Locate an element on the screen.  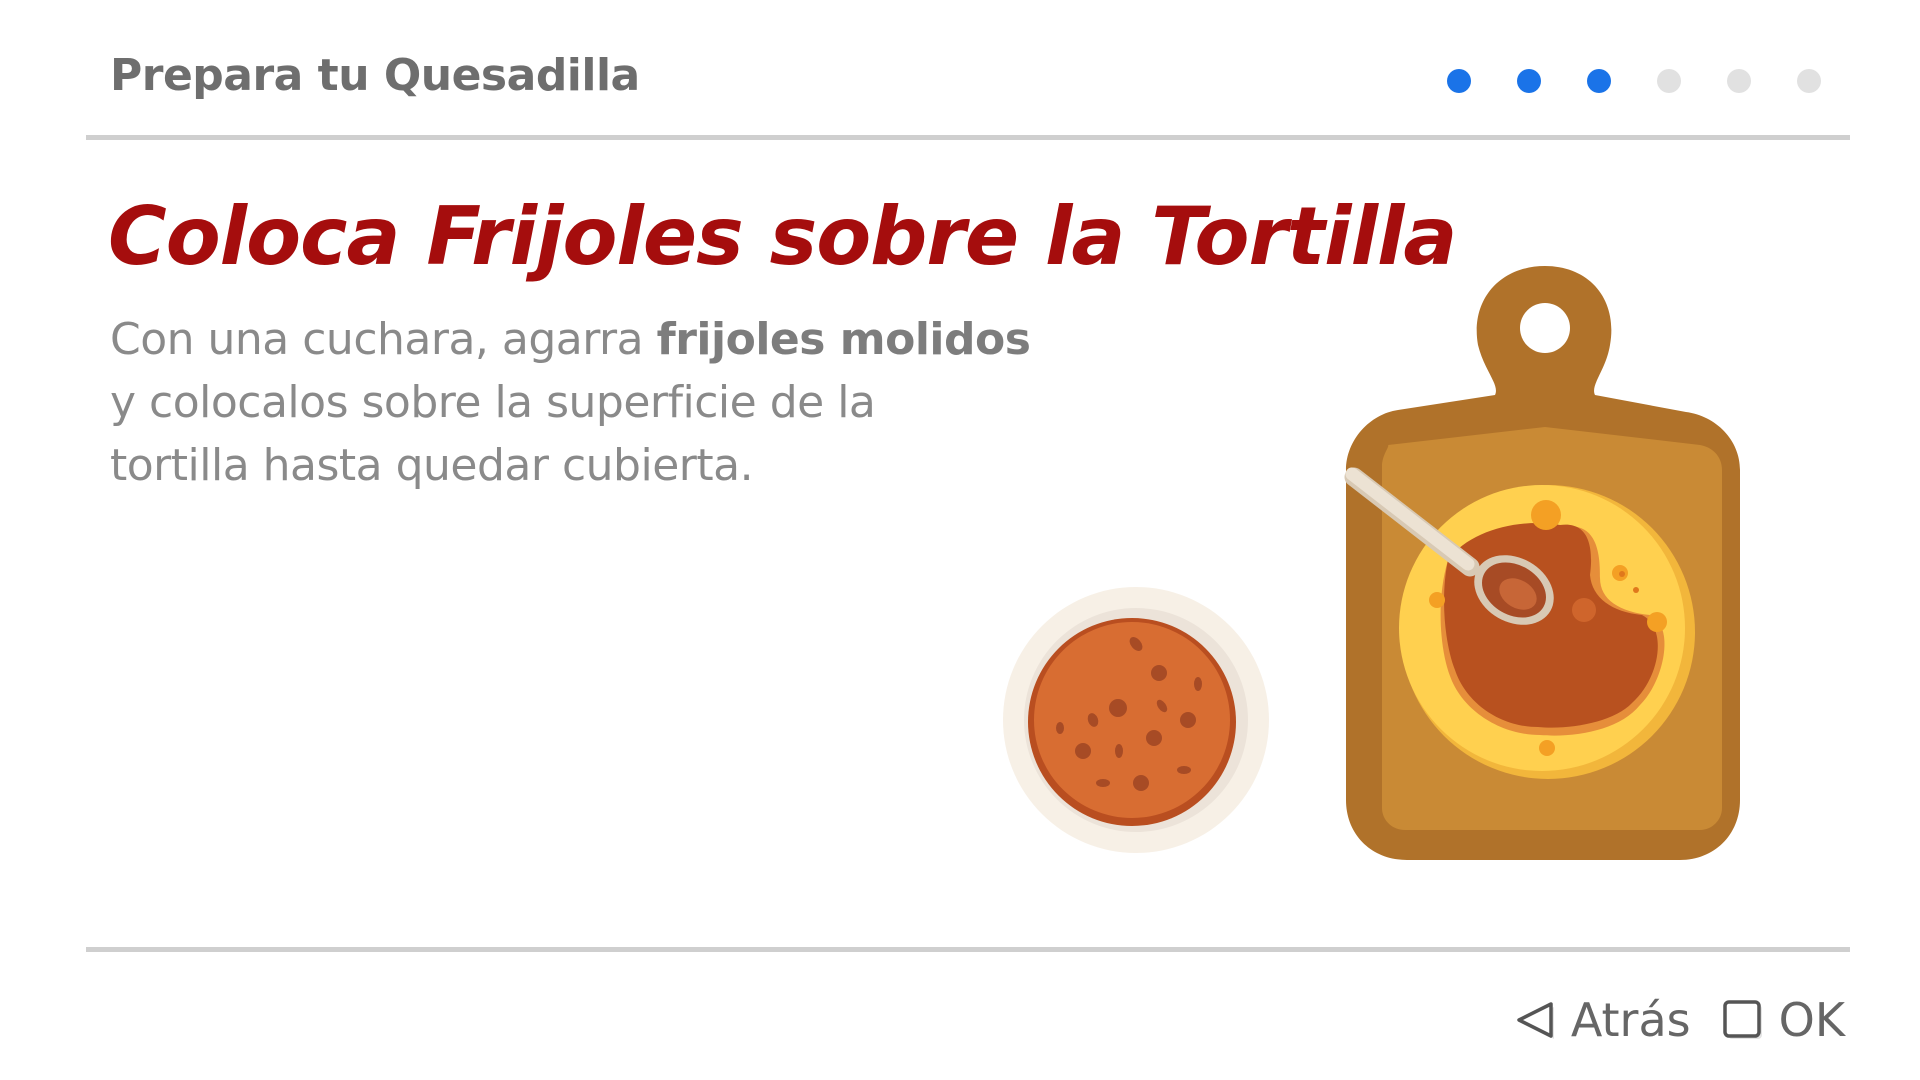
bean-bowl-icon is located at coordinates (1136, 720).